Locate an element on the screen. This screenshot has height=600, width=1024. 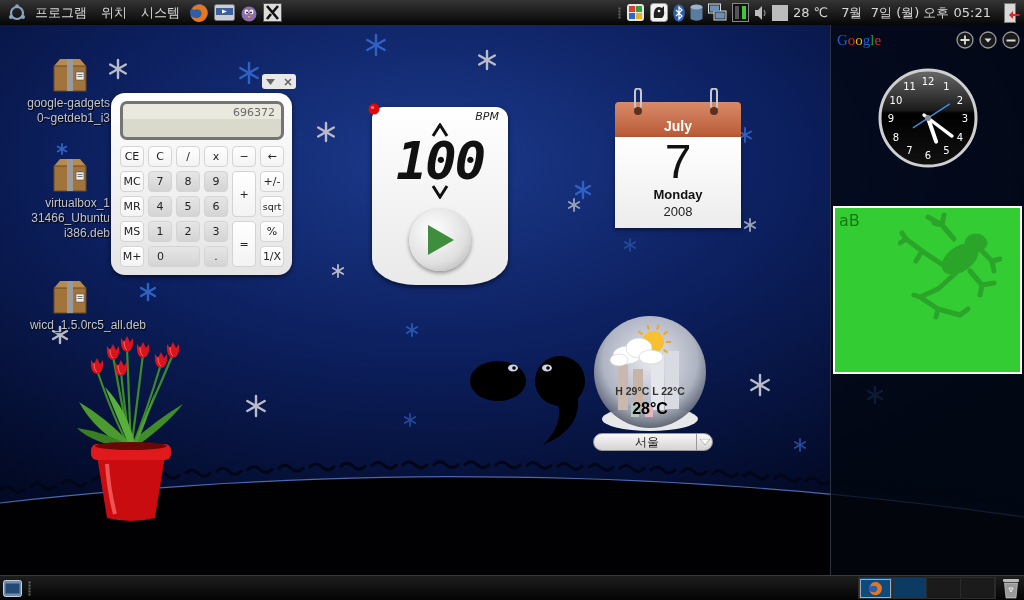
bluetooth-icon is located at coordinates (678, 12).